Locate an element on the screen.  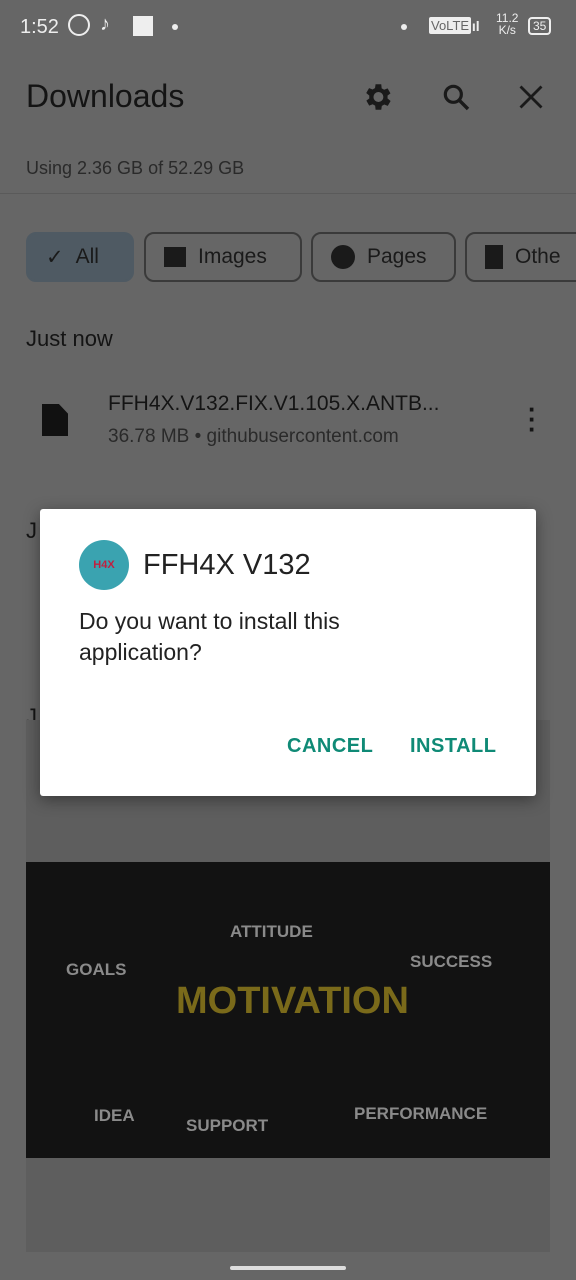
section-title: J is located at coordinates (31, 530).